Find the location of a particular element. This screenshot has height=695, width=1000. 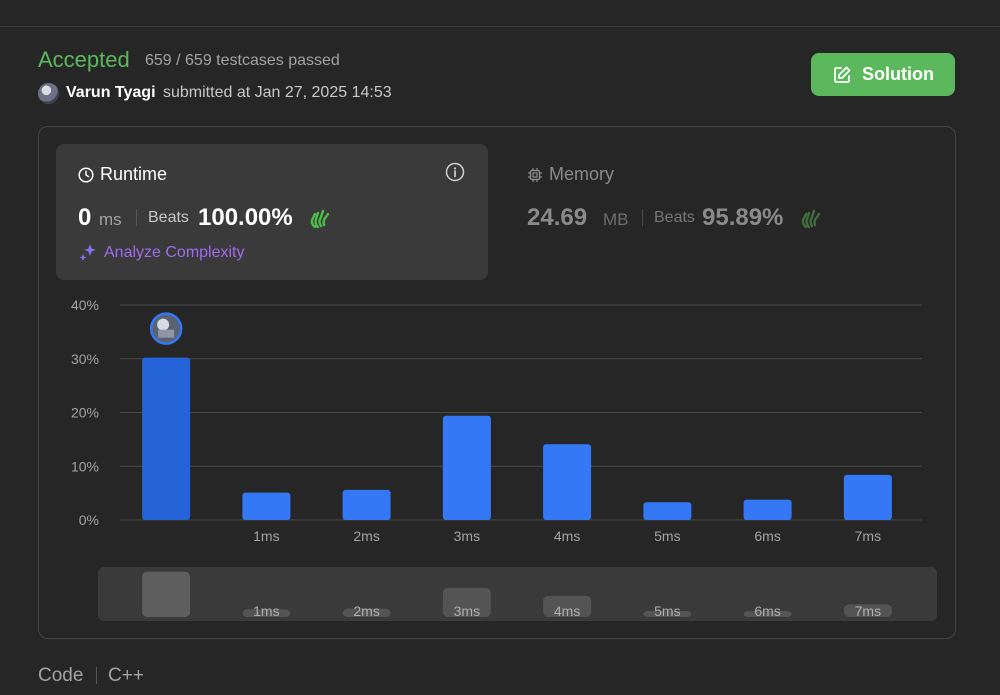

x-tick-label: 4ms is located at coordinates (567, 536).